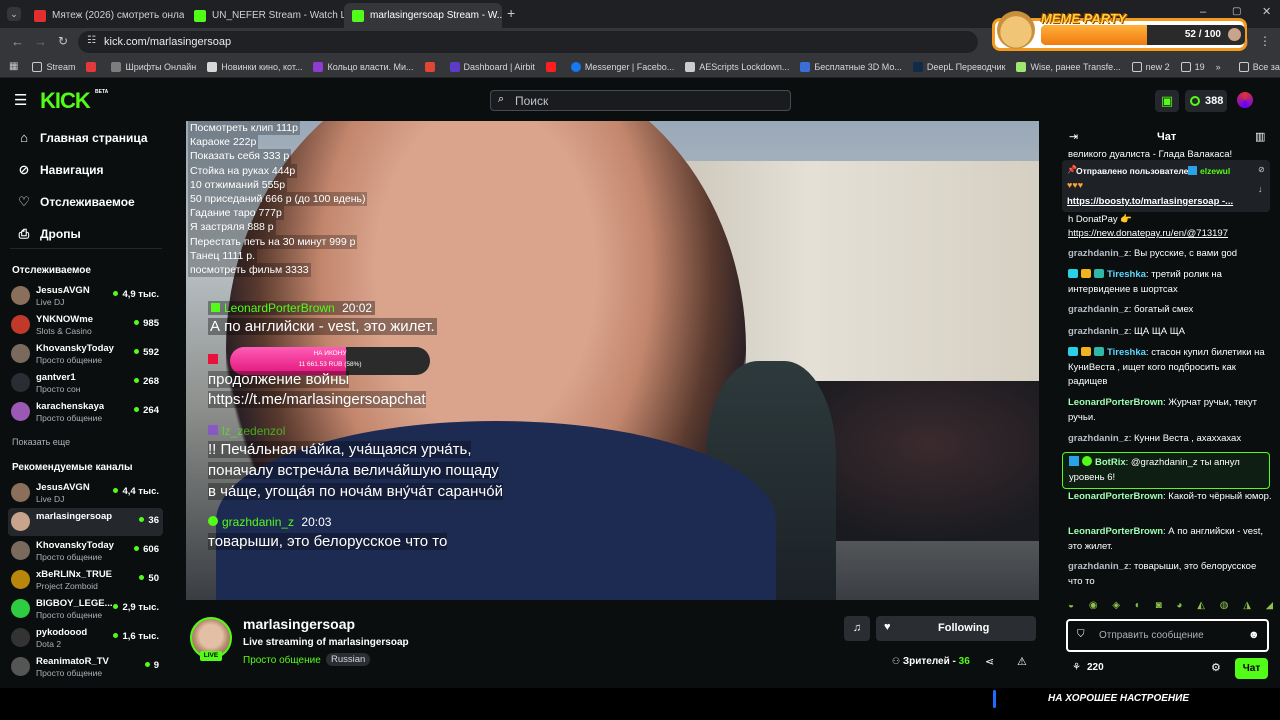  Describe the element at coordinates (85, 383) in the screenshot. I see `following-channel-row: gantver1 Просто сон 268` at that location.